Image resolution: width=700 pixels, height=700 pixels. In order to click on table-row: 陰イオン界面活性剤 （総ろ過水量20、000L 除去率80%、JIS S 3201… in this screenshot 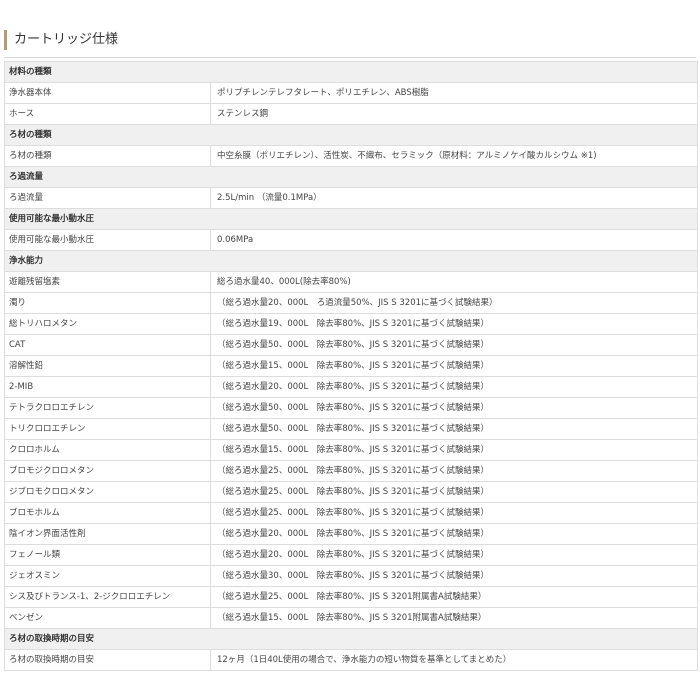, I will do `click(351, 534)`.